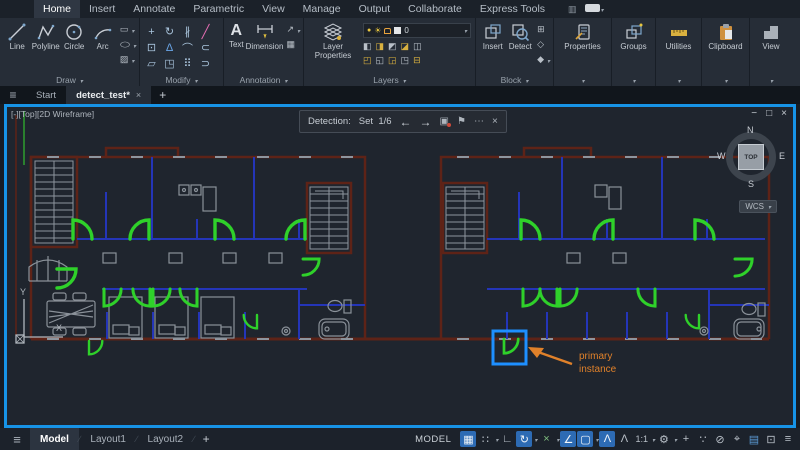 The image size is (800, 450). Describe the element at coordinates (205, 47) in the screenshot. I see `offset-tool: ⊂` at that location.